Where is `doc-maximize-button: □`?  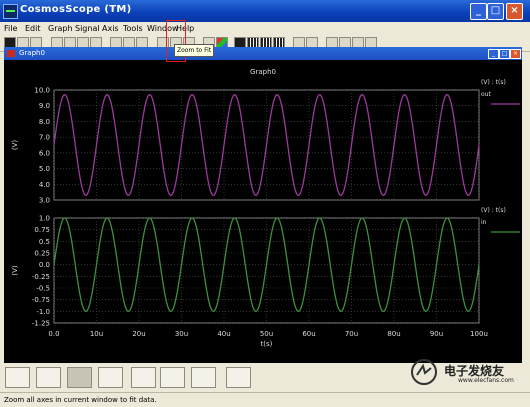
doc-maximize-button: □ is located at coordinates (504, 54).